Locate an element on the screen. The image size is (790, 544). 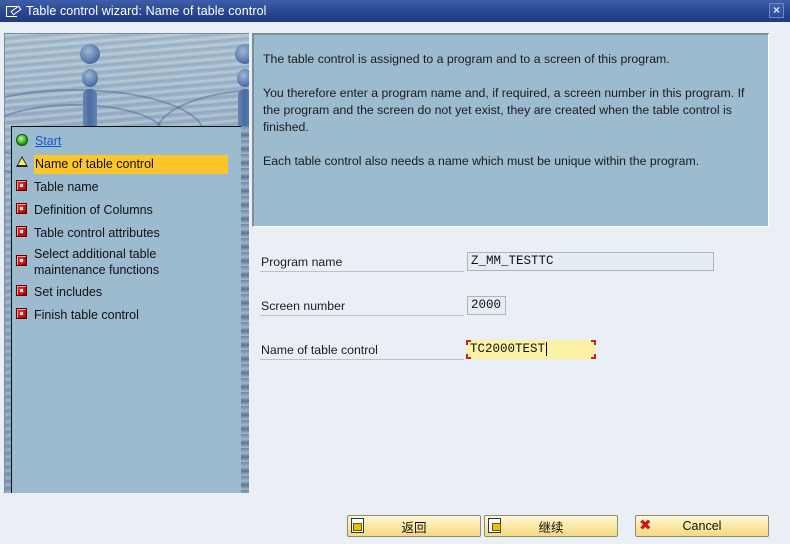
step-definition-of-columns: Definition of Columns is located at coordinates (126, 210).